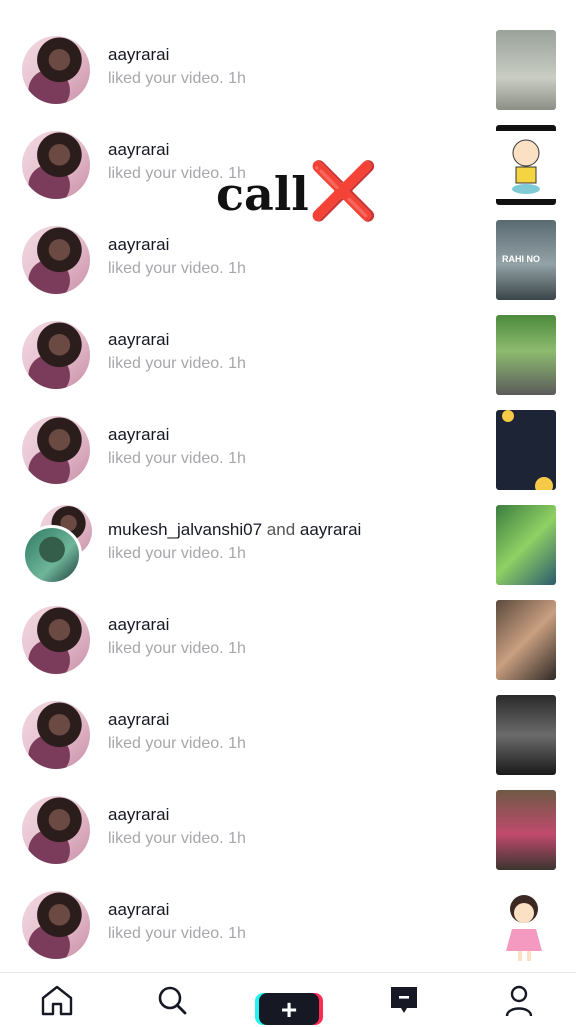 The image size is (576, 1027). What do you see at coordinates (521, 259) in the screenshot?
I see `thumbnail-caption: RAHI NO` at bounding box center [521, 259].